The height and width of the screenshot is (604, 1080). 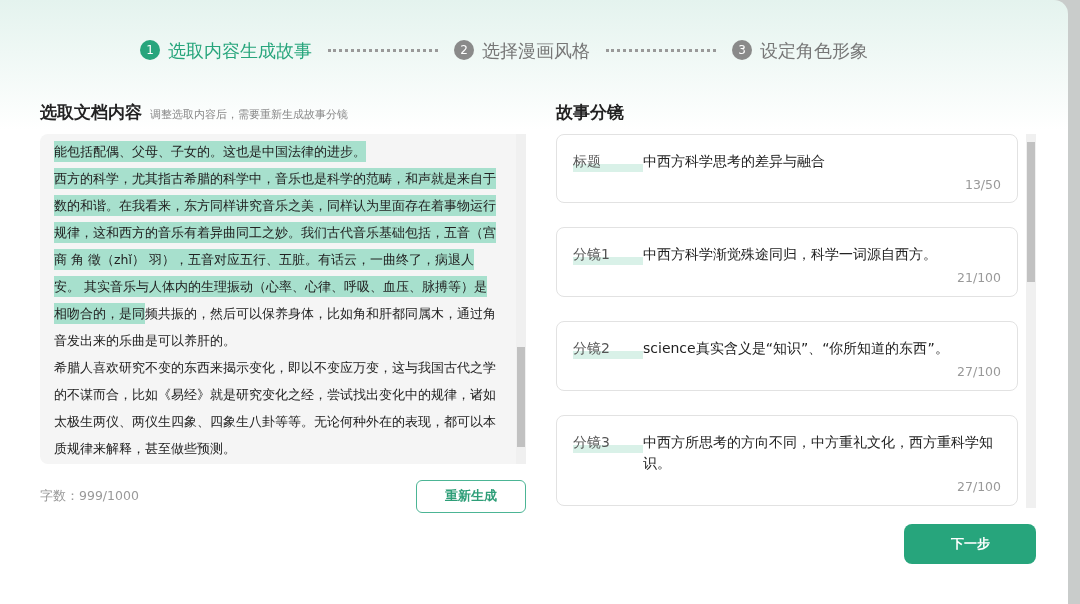 What do you see at coordinates (275, 205) in the screenshot?
I see `selected-text: 数的和谐。在我看来，东方同样讲究音乐之美，同样认为里面存在着事物运行` at bounding box center [275, 205].